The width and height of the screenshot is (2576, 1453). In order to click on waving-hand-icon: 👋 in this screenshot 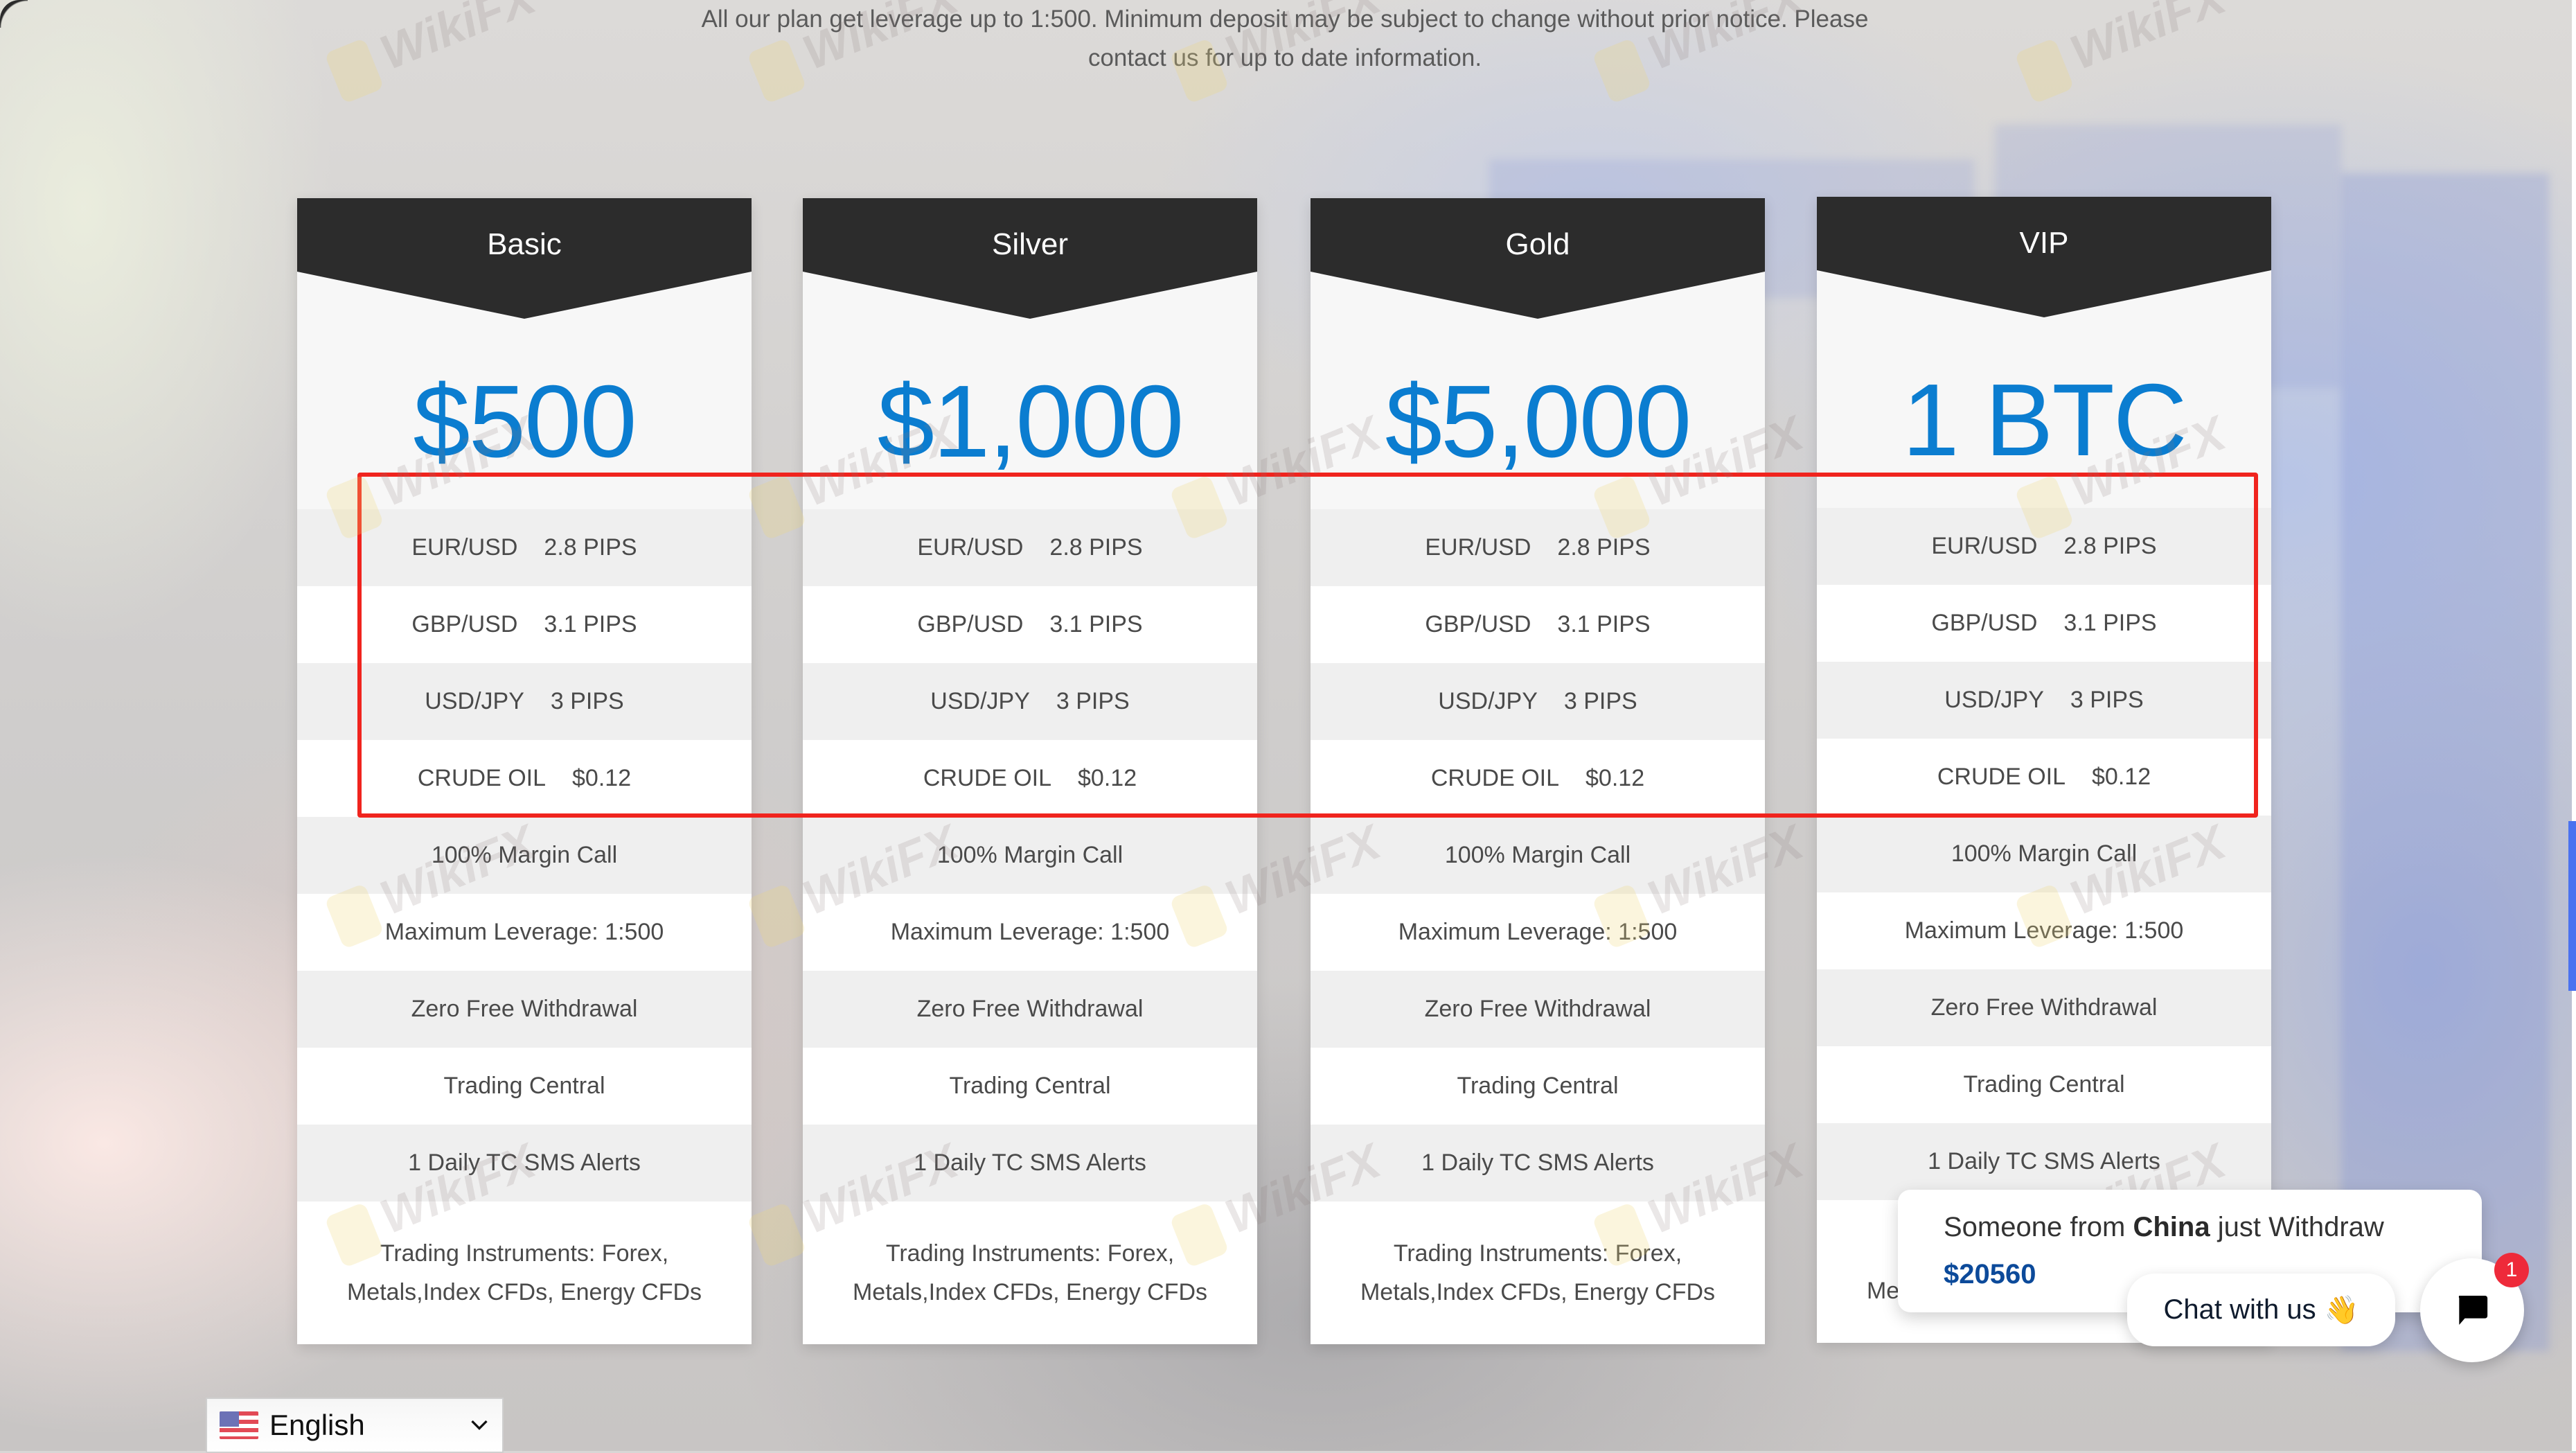, I will do `click(2341, 1311)`.